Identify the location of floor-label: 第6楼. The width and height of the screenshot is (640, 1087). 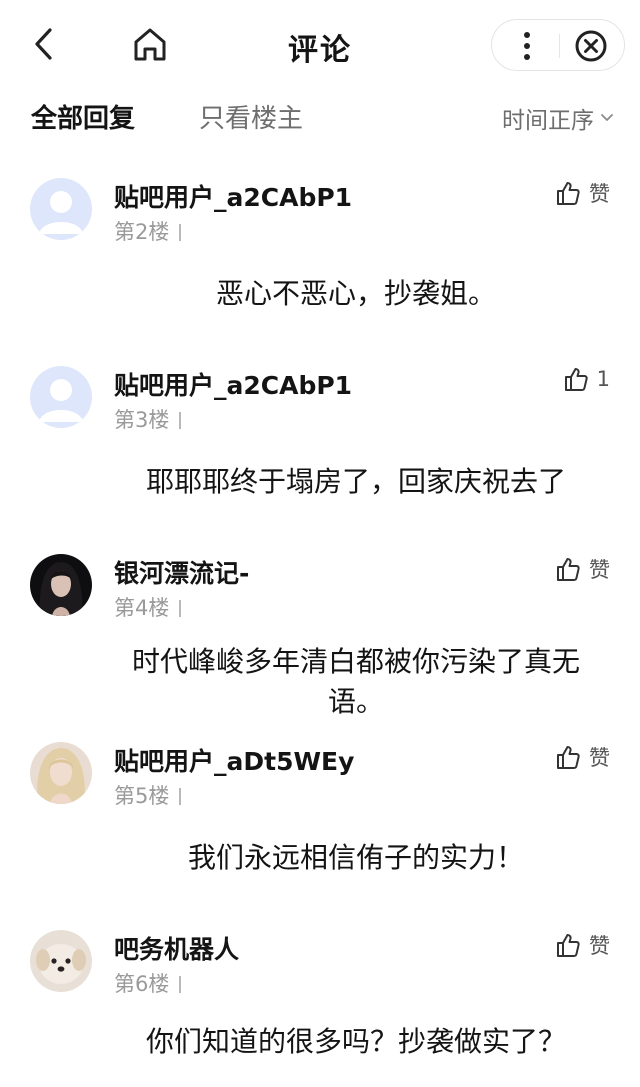
(148, 983).